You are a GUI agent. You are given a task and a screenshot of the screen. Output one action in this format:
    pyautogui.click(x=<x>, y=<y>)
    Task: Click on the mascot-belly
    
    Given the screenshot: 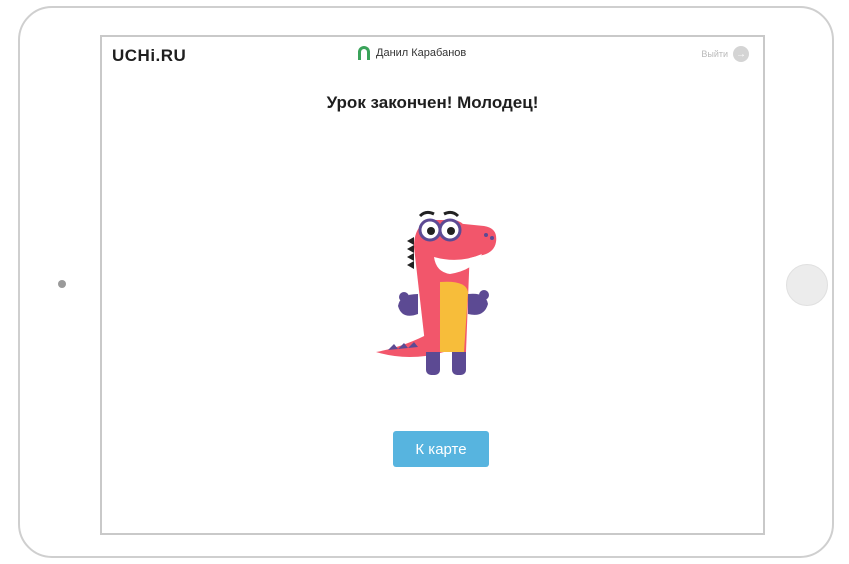 What is the action you would take?
    pyautogui.click(x=454, y=316)
    